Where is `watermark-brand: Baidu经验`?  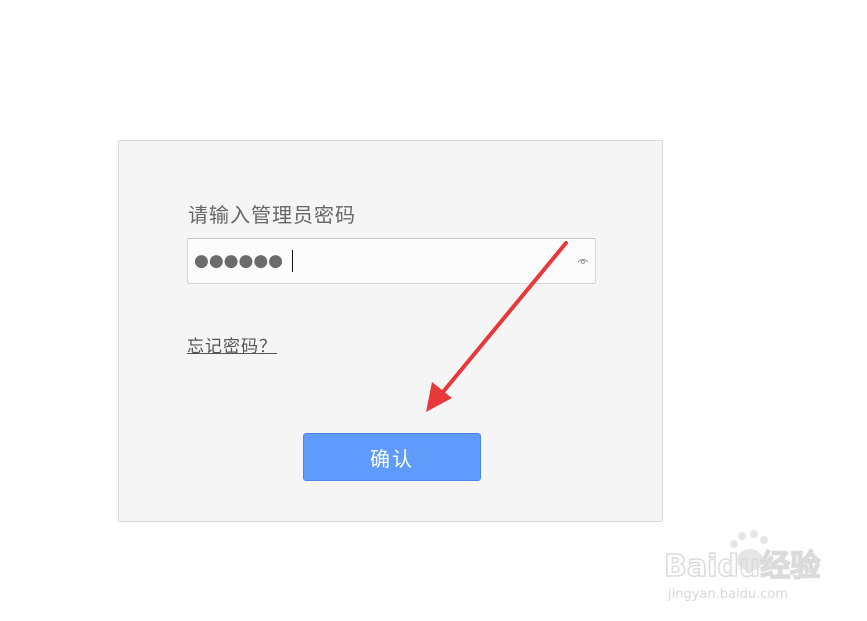
watermark-brand: Baidu经验 is located at coordinates (742, 566).